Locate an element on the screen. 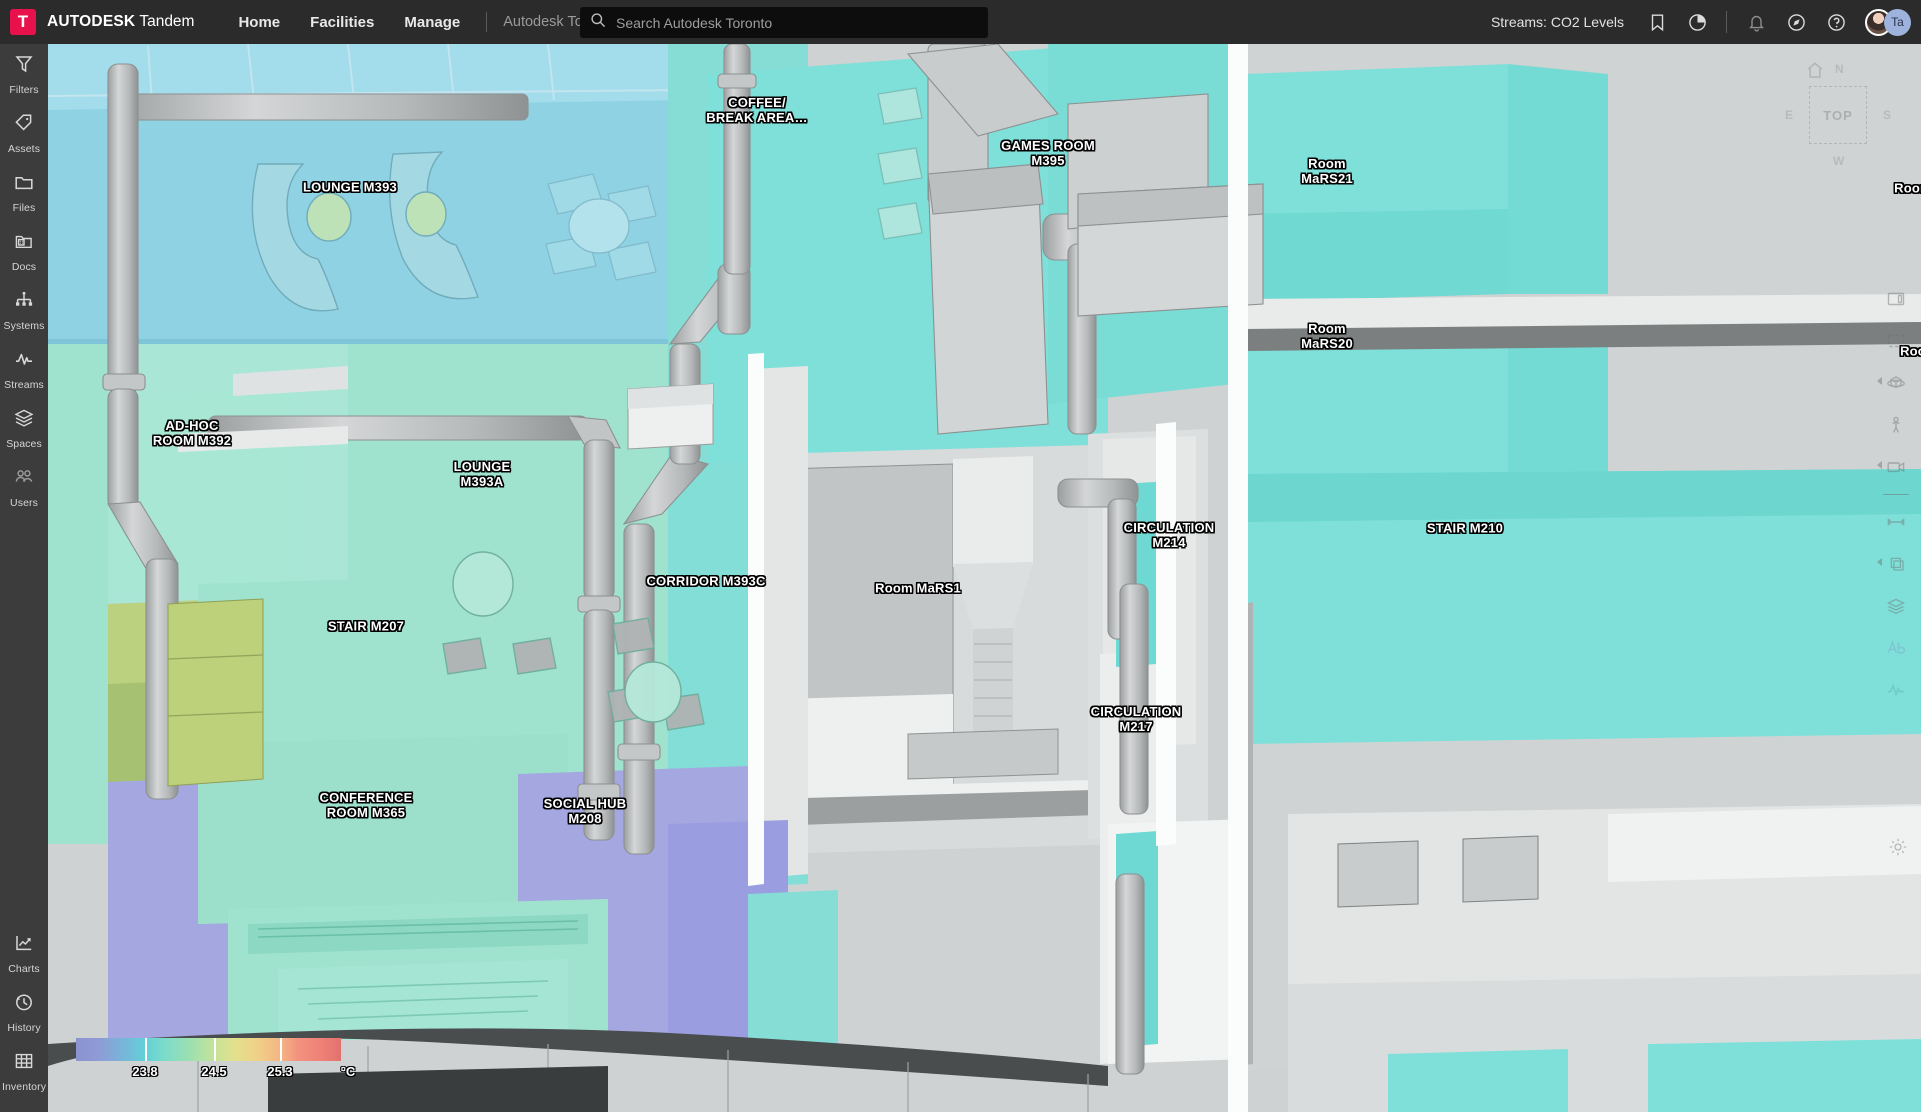  color-legend: 23.8 24.5 25.3 °C is located at coordinates (235, 1061).